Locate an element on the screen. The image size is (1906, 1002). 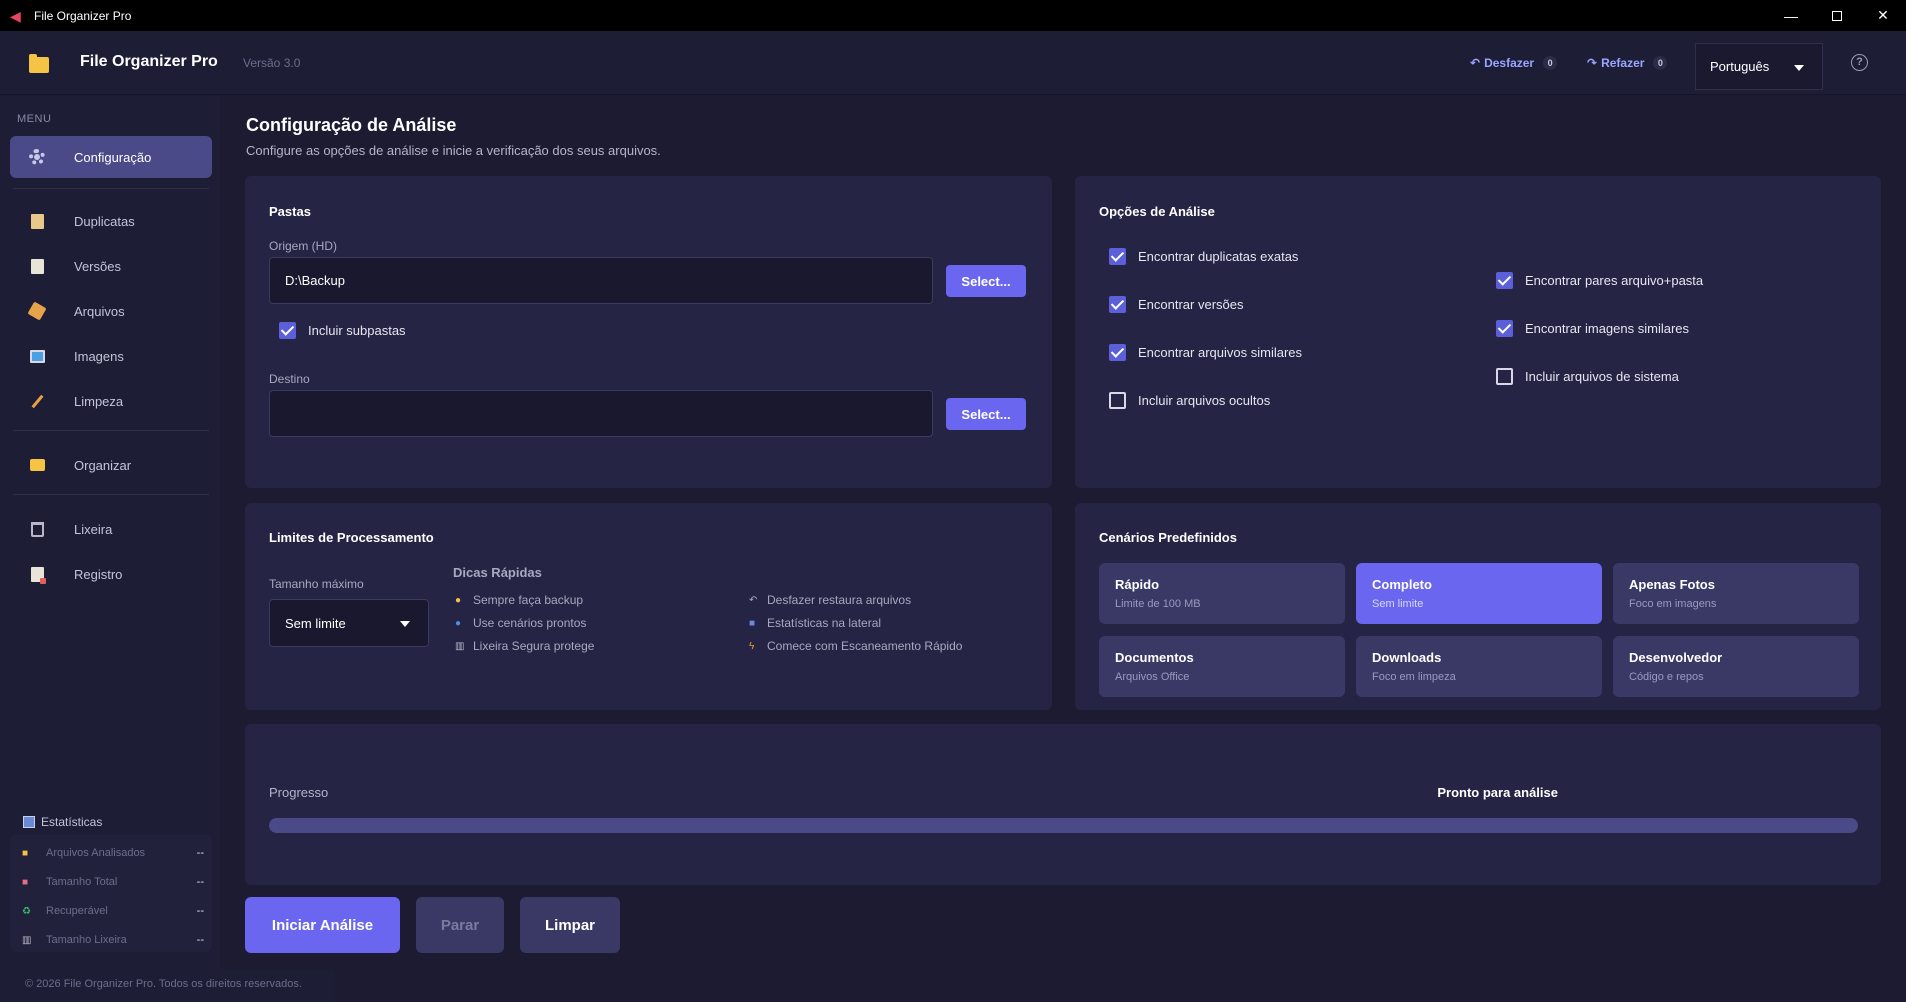
sidebar-item-arquivos: Arquivos is located at coordinates (111, 311).